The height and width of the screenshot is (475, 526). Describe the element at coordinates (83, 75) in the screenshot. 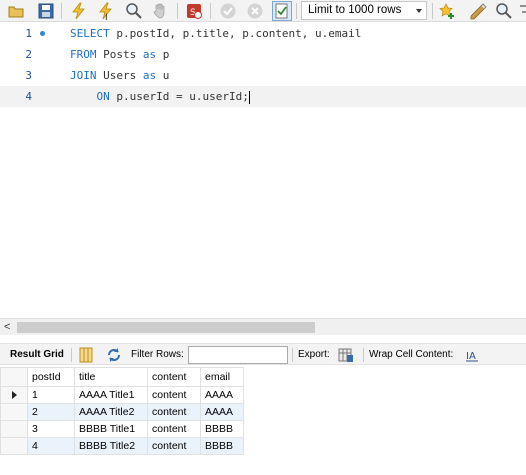

I see `sql-keyword: JOIN` at that location.